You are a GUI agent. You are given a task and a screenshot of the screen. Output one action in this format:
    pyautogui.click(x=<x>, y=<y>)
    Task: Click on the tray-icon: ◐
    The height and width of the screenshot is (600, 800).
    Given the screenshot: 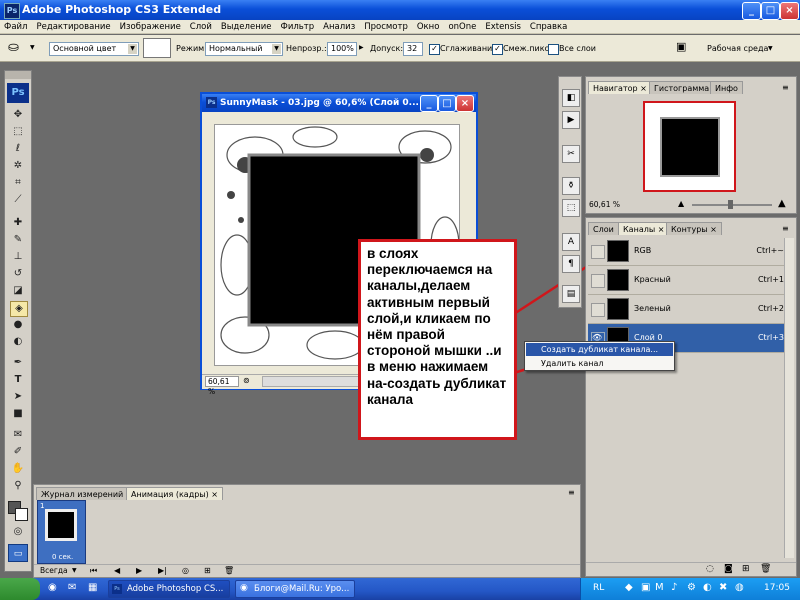 What is the action you would take?
    pyautogui.click(x=707, y=587)
    